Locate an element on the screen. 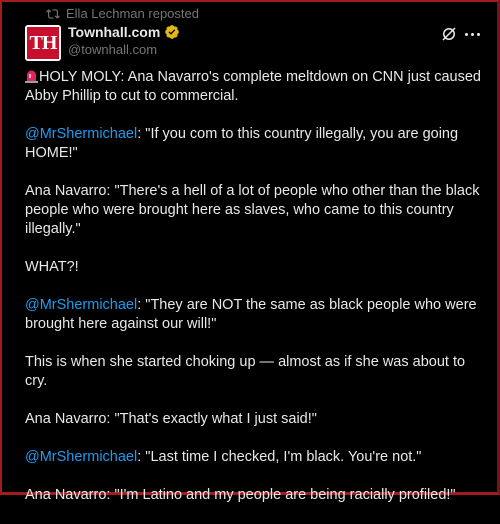  repost-indicator: Ella Lechman reposted is located at coordinates (122, 13).